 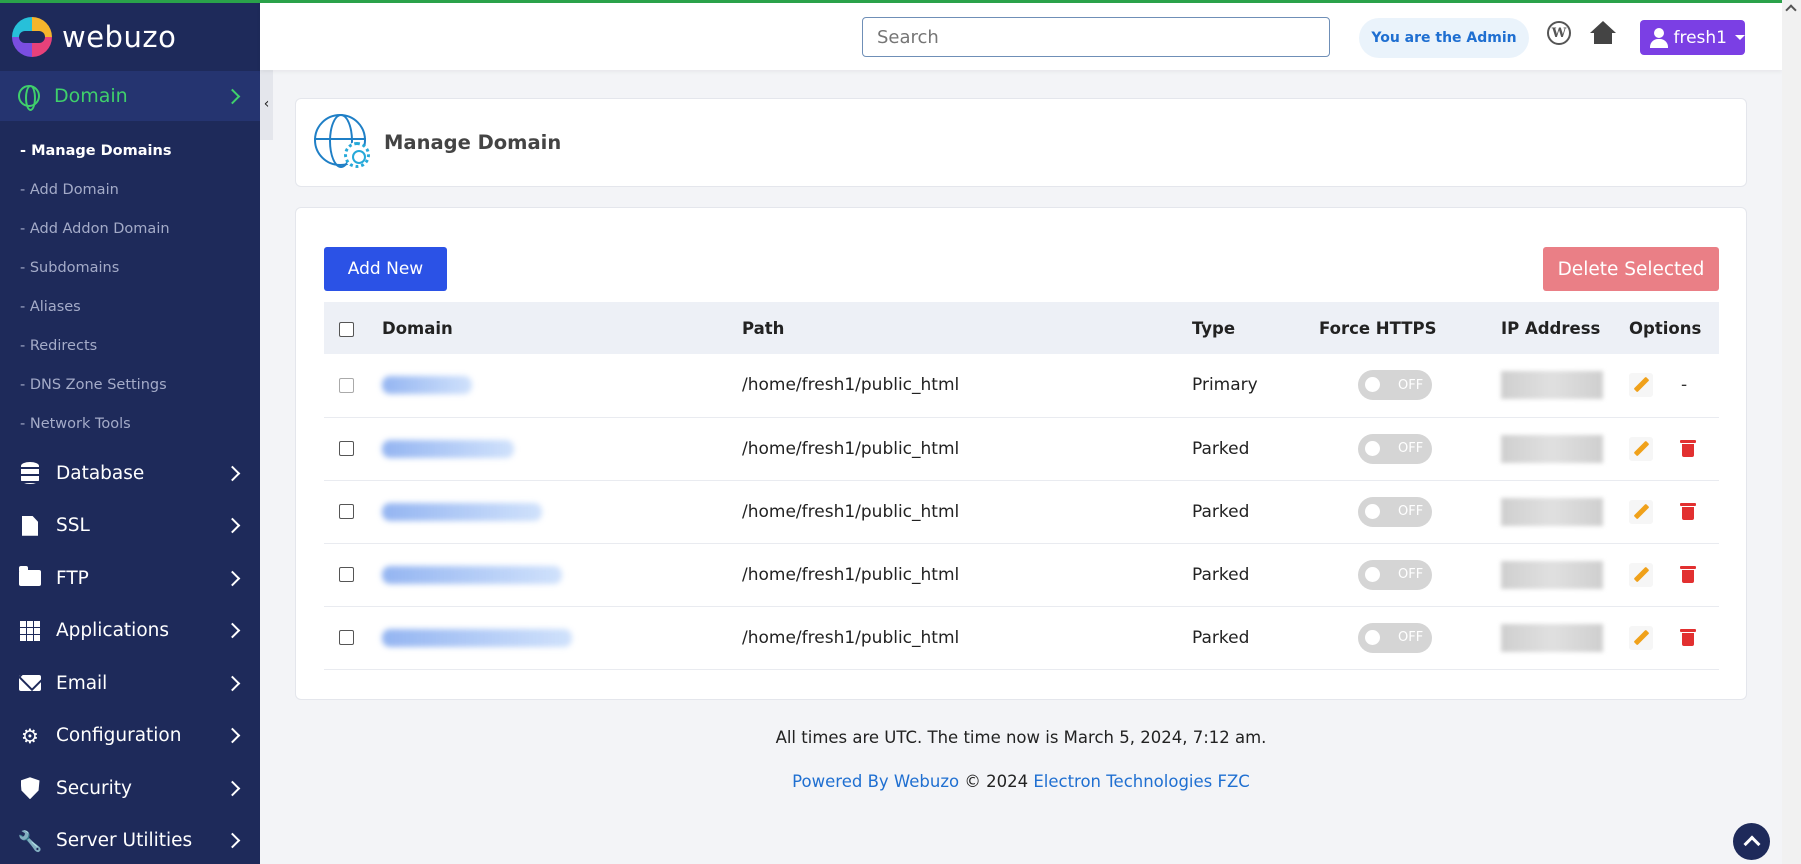 I want to click on sidebar-item-applications: Applications, so click(x=130, y=631).